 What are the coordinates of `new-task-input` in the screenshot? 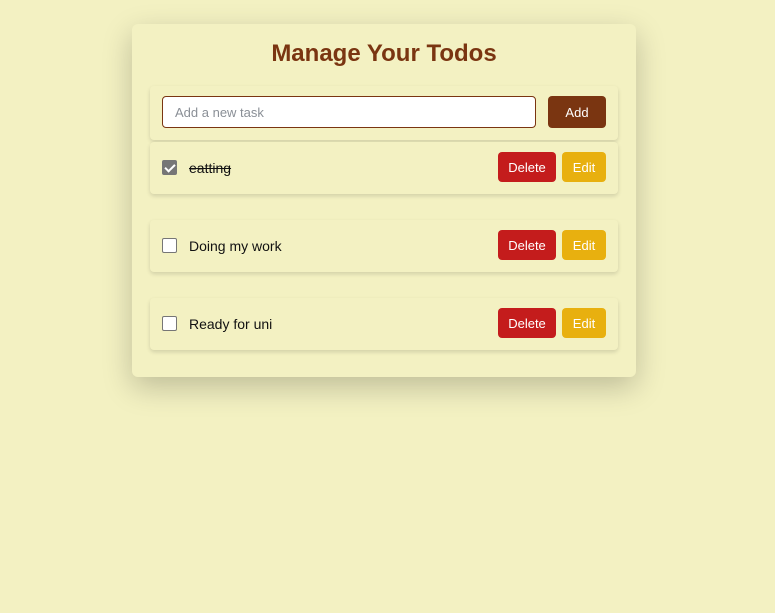 It's located at (349, 112).